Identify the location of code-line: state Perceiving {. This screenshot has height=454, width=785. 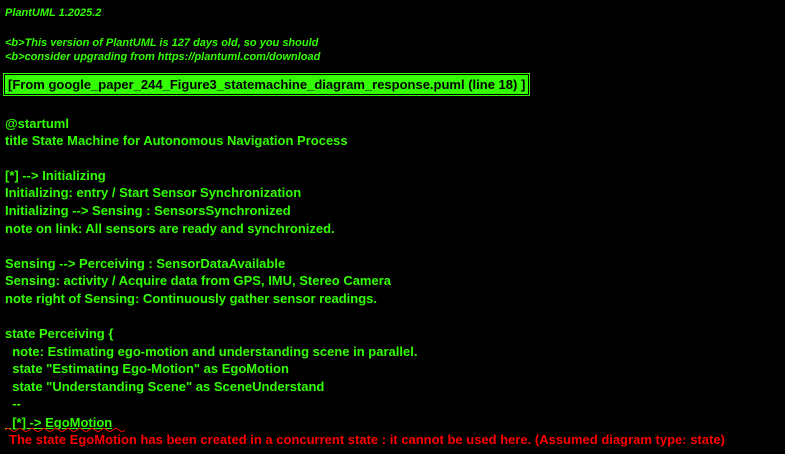
(59, 333).